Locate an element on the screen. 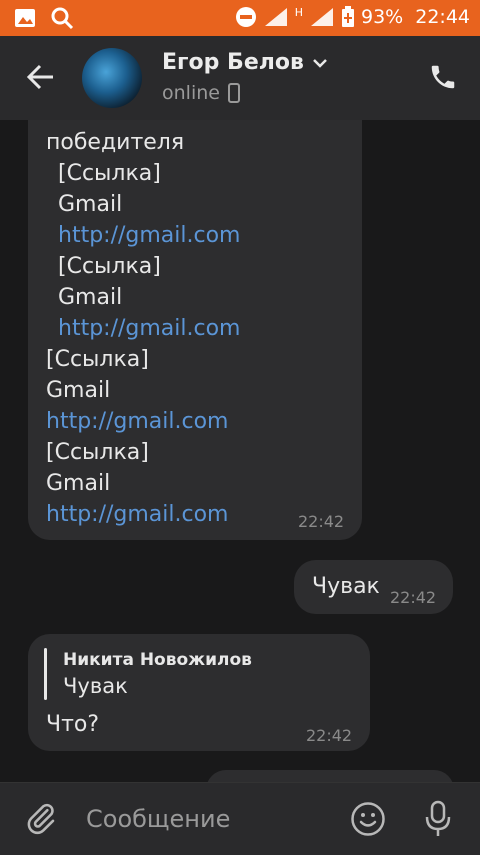  battery-percent: 93% is located at coordinates (382, 17).